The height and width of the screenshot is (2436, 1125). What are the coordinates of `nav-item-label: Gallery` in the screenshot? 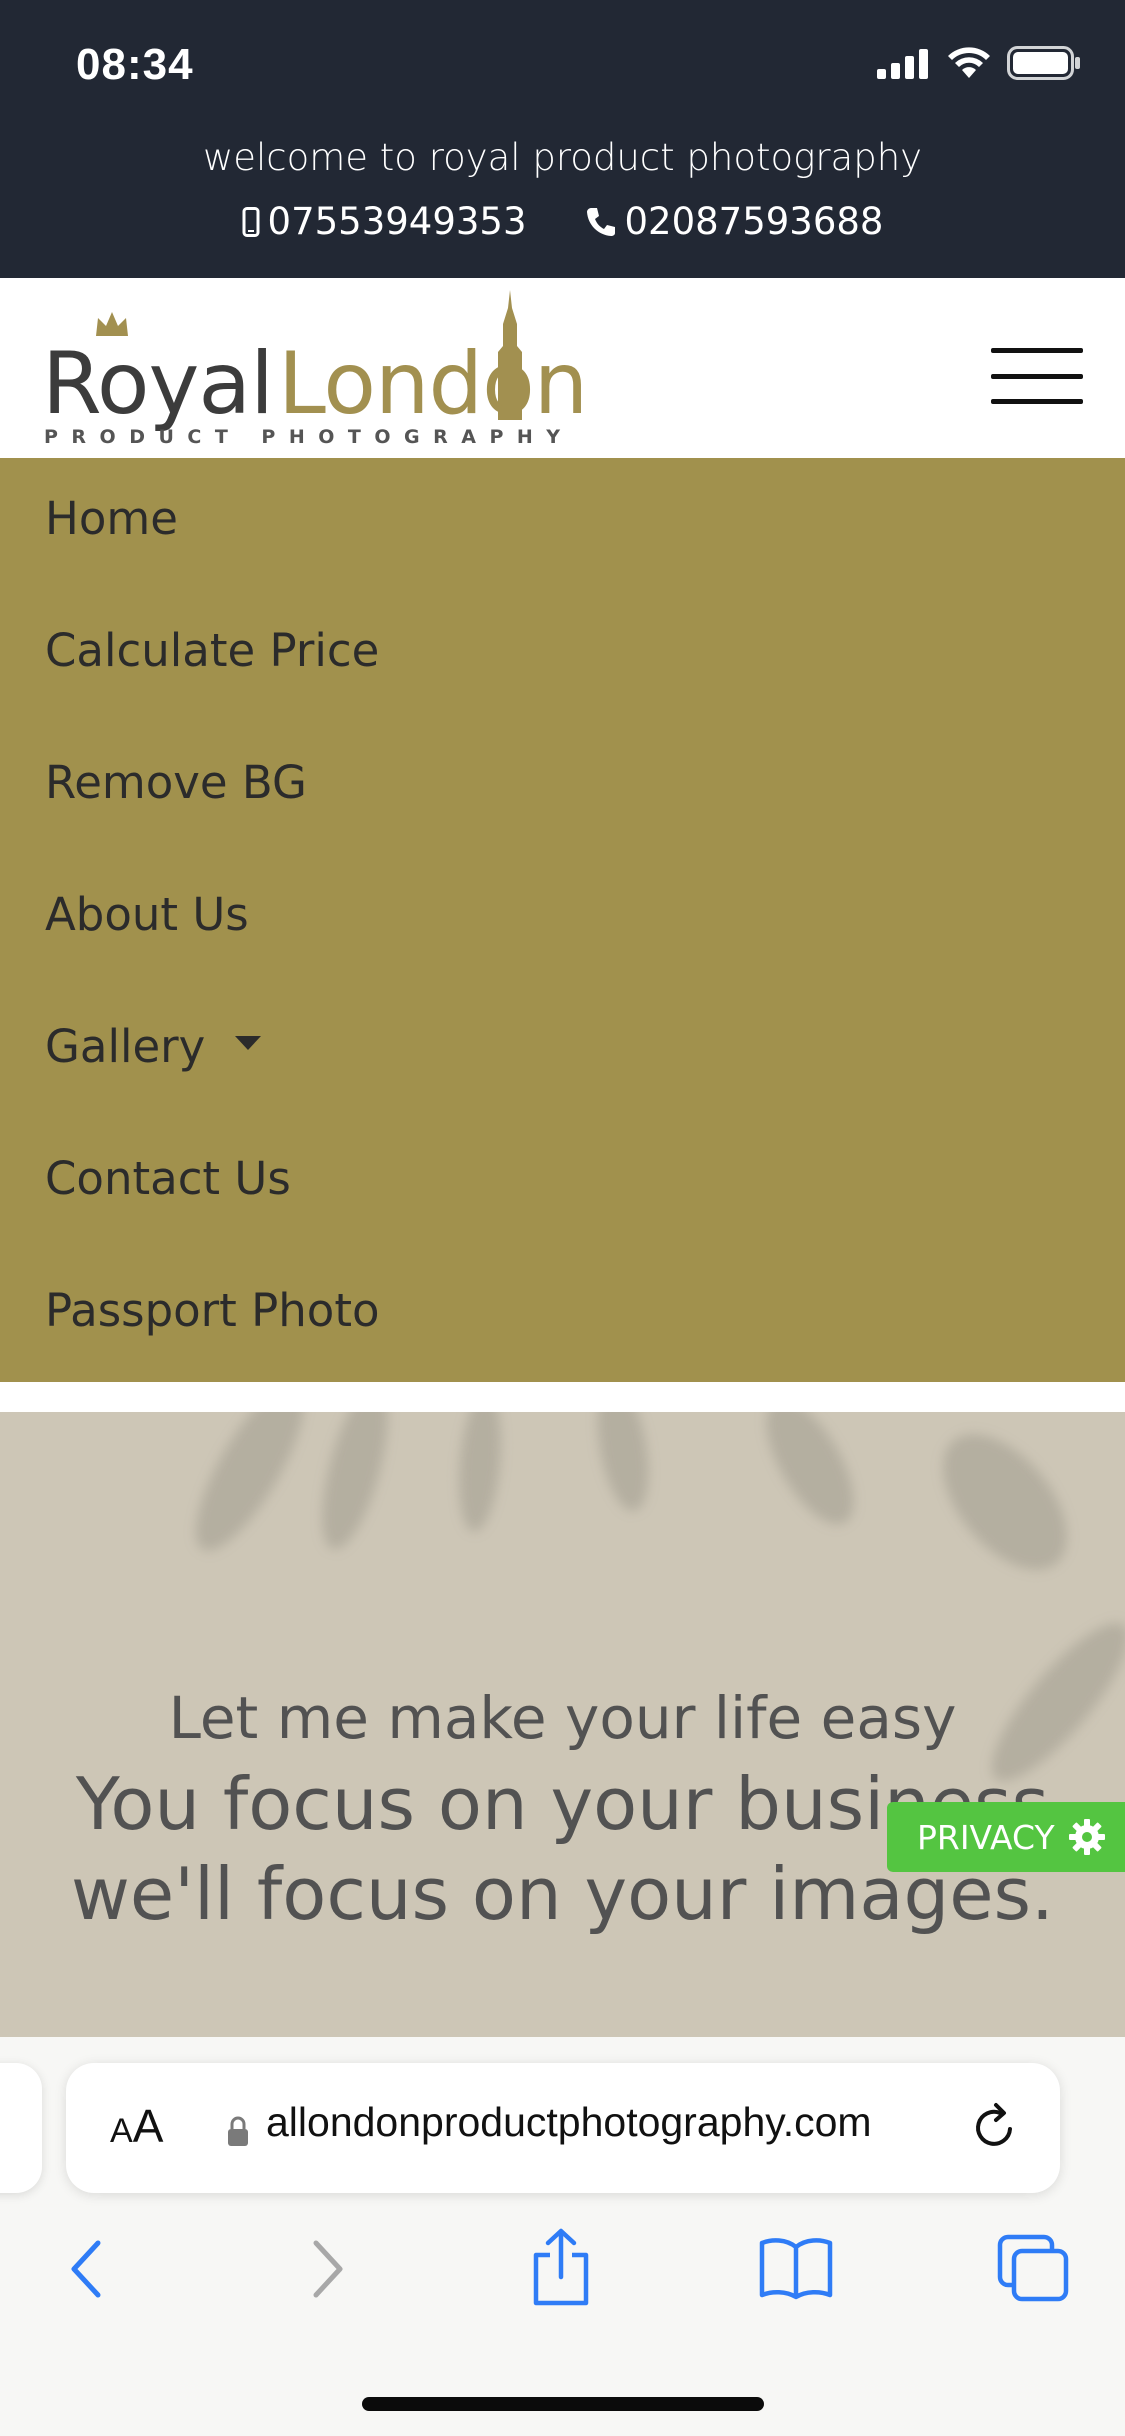 It's located at (125, 1046).